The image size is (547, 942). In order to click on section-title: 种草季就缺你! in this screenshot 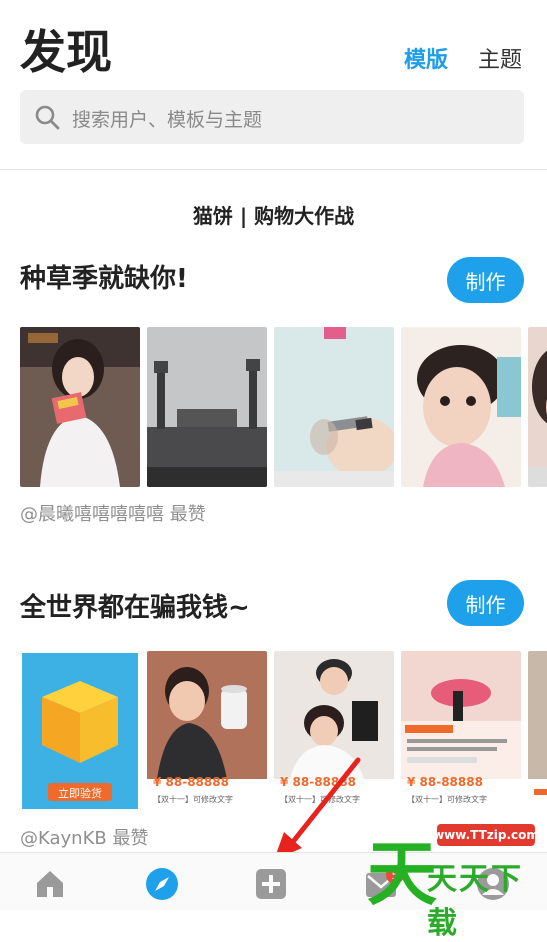, I will do `click(104, 279)`.